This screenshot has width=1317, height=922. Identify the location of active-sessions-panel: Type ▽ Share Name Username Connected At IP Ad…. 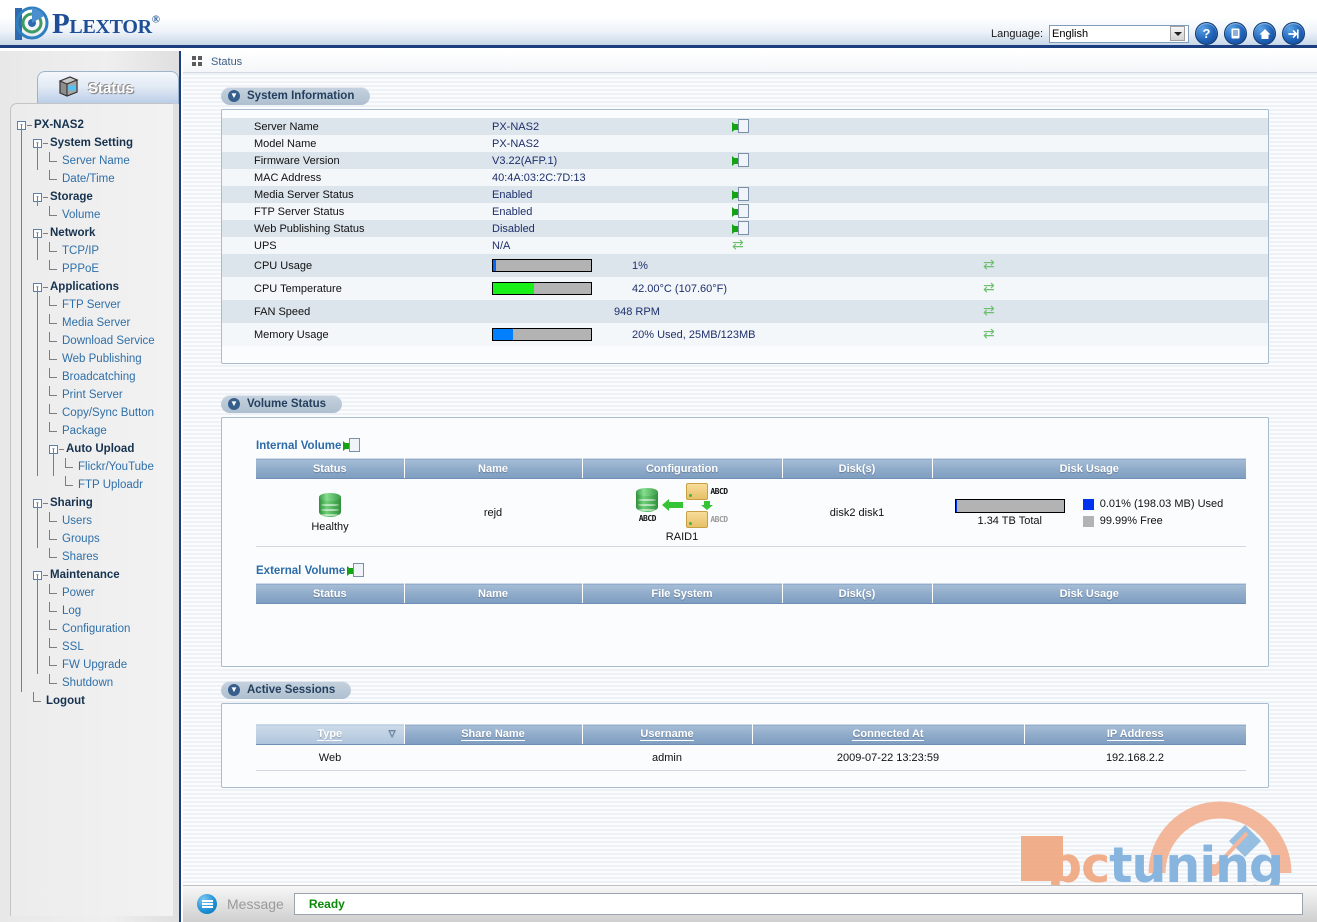
(745, 745).